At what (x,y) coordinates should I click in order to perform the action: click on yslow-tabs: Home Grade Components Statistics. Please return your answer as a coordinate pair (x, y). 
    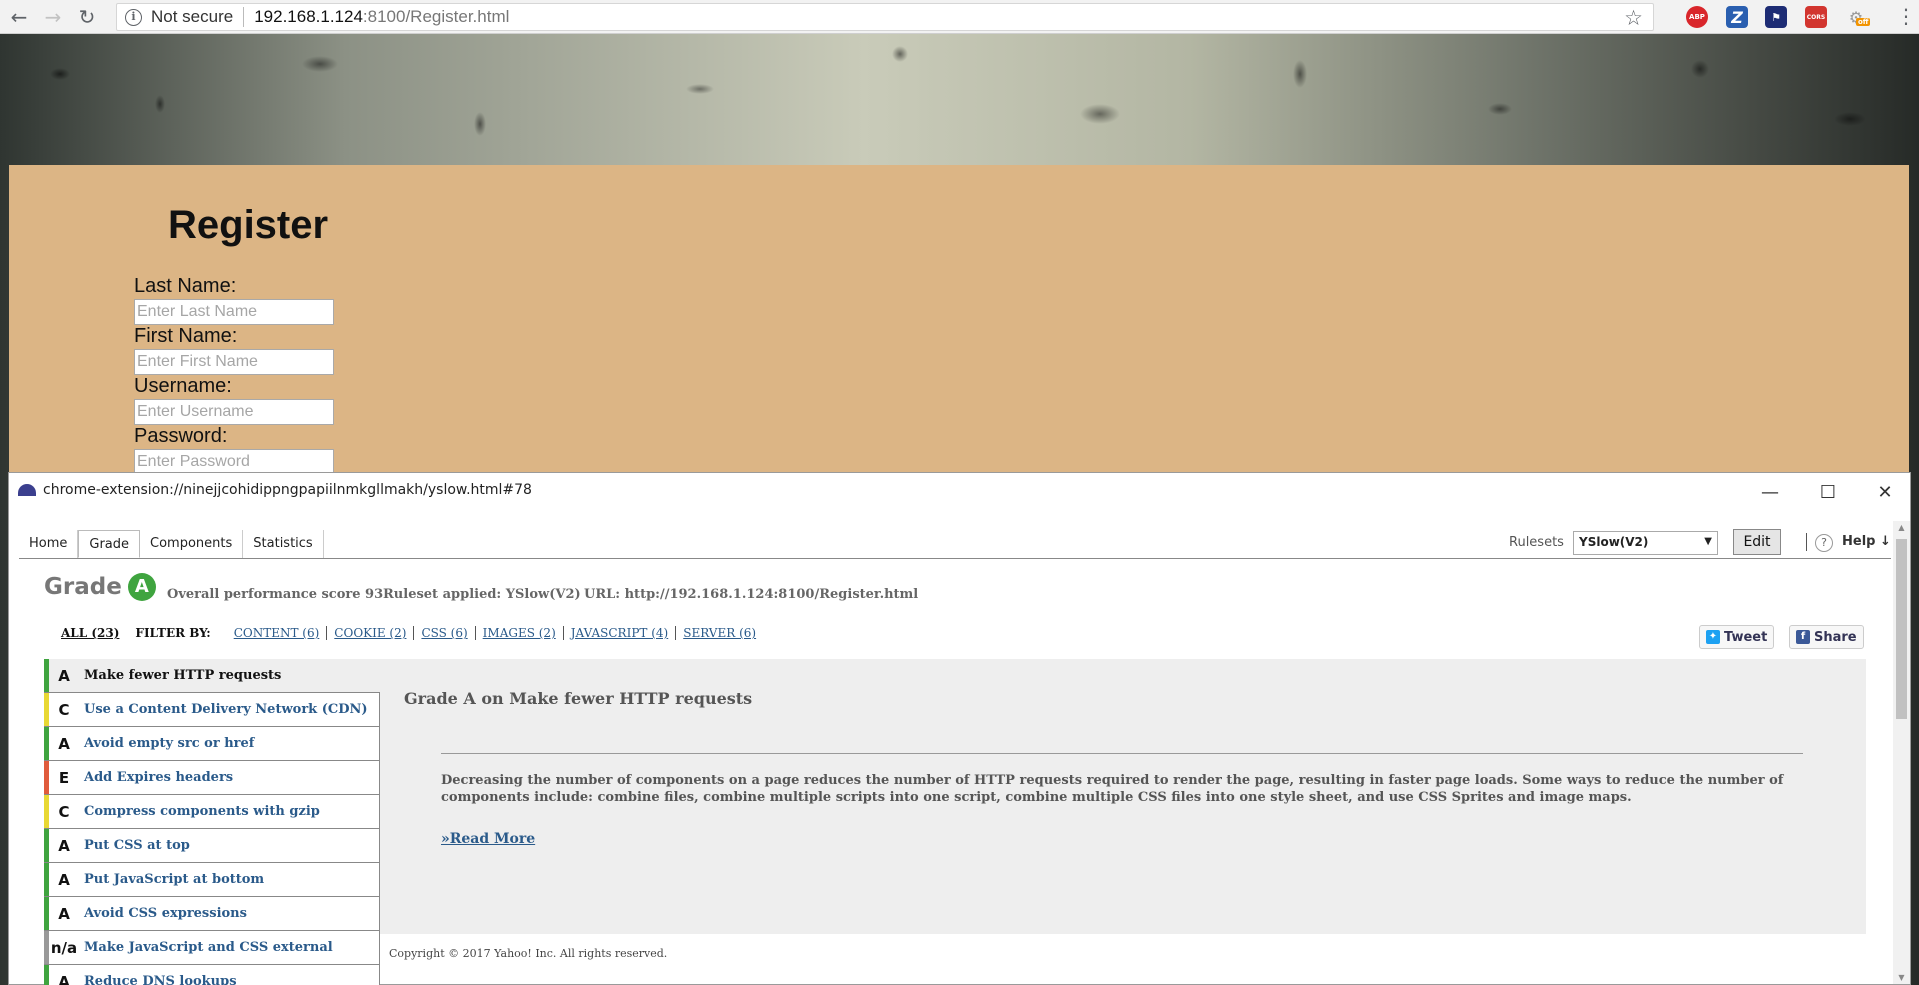
    Looking at the image, I should click on (171, 544).